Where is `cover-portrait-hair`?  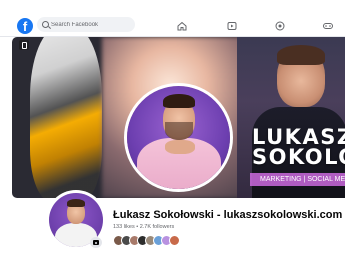 cover-portrait-hair is located at coordinates (179, 101).